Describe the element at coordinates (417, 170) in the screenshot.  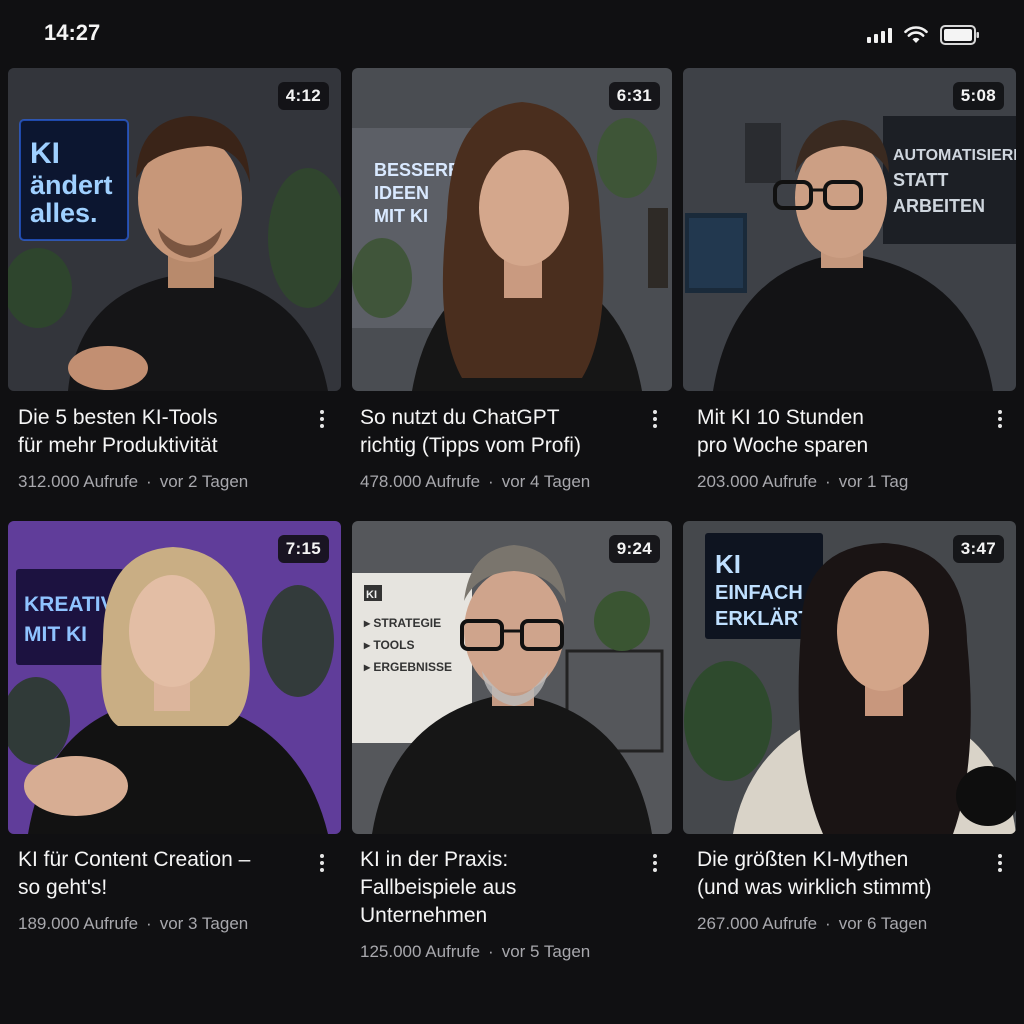
I see `svg-text: BESSERE` at that location.